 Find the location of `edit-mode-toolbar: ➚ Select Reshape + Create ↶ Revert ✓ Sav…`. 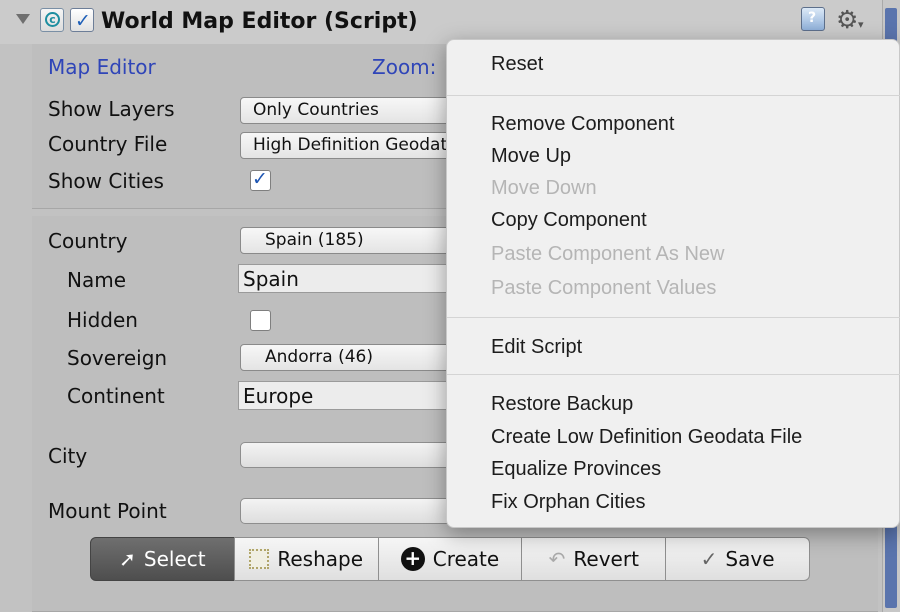

edit-mode-toolbar: ➚ Select Reshape + Create ↶ Revert ✓ Sav… is located at coordinates (450, 559).